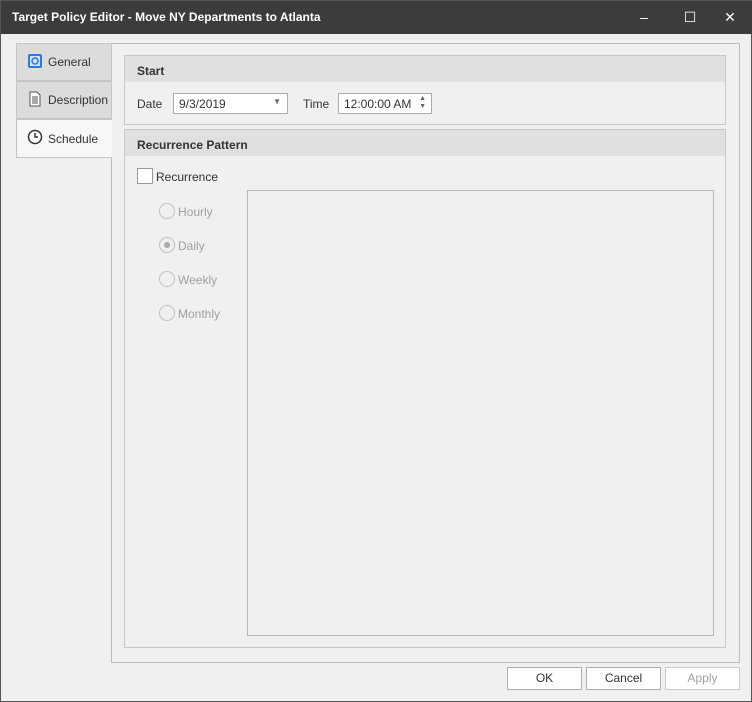  Describe the element at coordinates (167, 245) in the screenshot. I see `radio-daily` at that location.